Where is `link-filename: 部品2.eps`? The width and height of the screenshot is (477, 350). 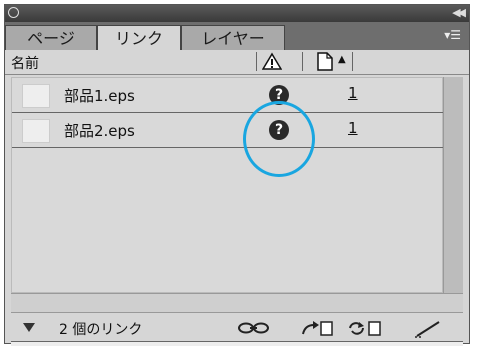
link-filename: 部品2.eps is located at coordinates (99, 131).